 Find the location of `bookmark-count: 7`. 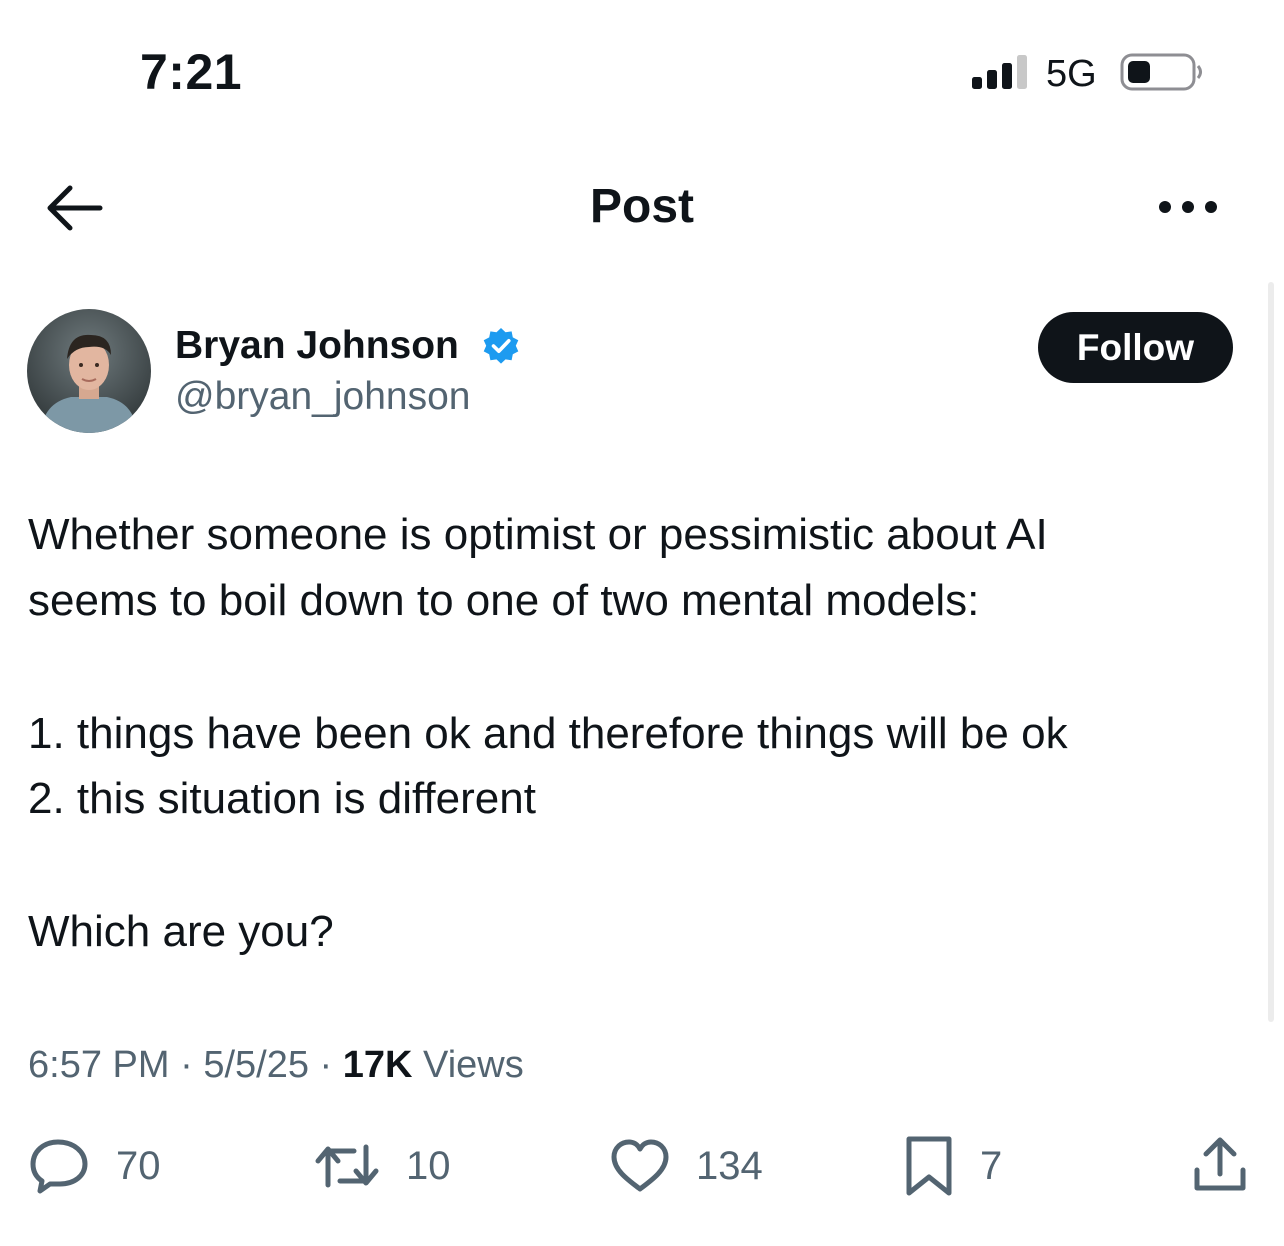

bookmark-count: 7 is located at coordinates (991, 1166).